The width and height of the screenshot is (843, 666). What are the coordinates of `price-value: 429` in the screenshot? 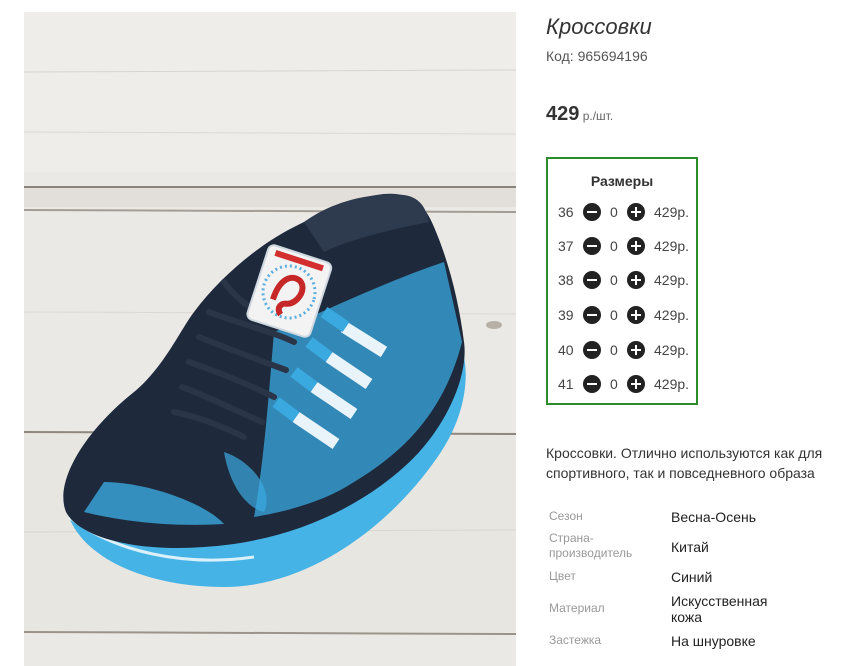 It's located at (563, 114).